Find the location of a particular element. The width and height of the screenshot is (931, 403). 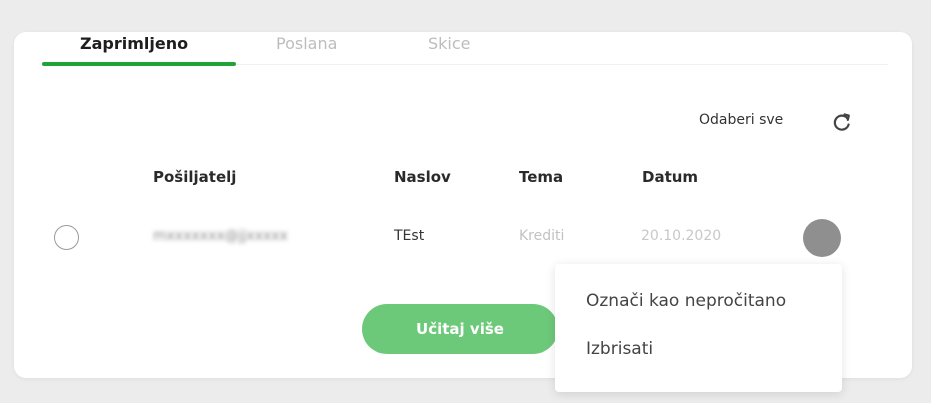

row-sender: mxxxxxxx@jjxxxxx is located at coordinates (220, 236).